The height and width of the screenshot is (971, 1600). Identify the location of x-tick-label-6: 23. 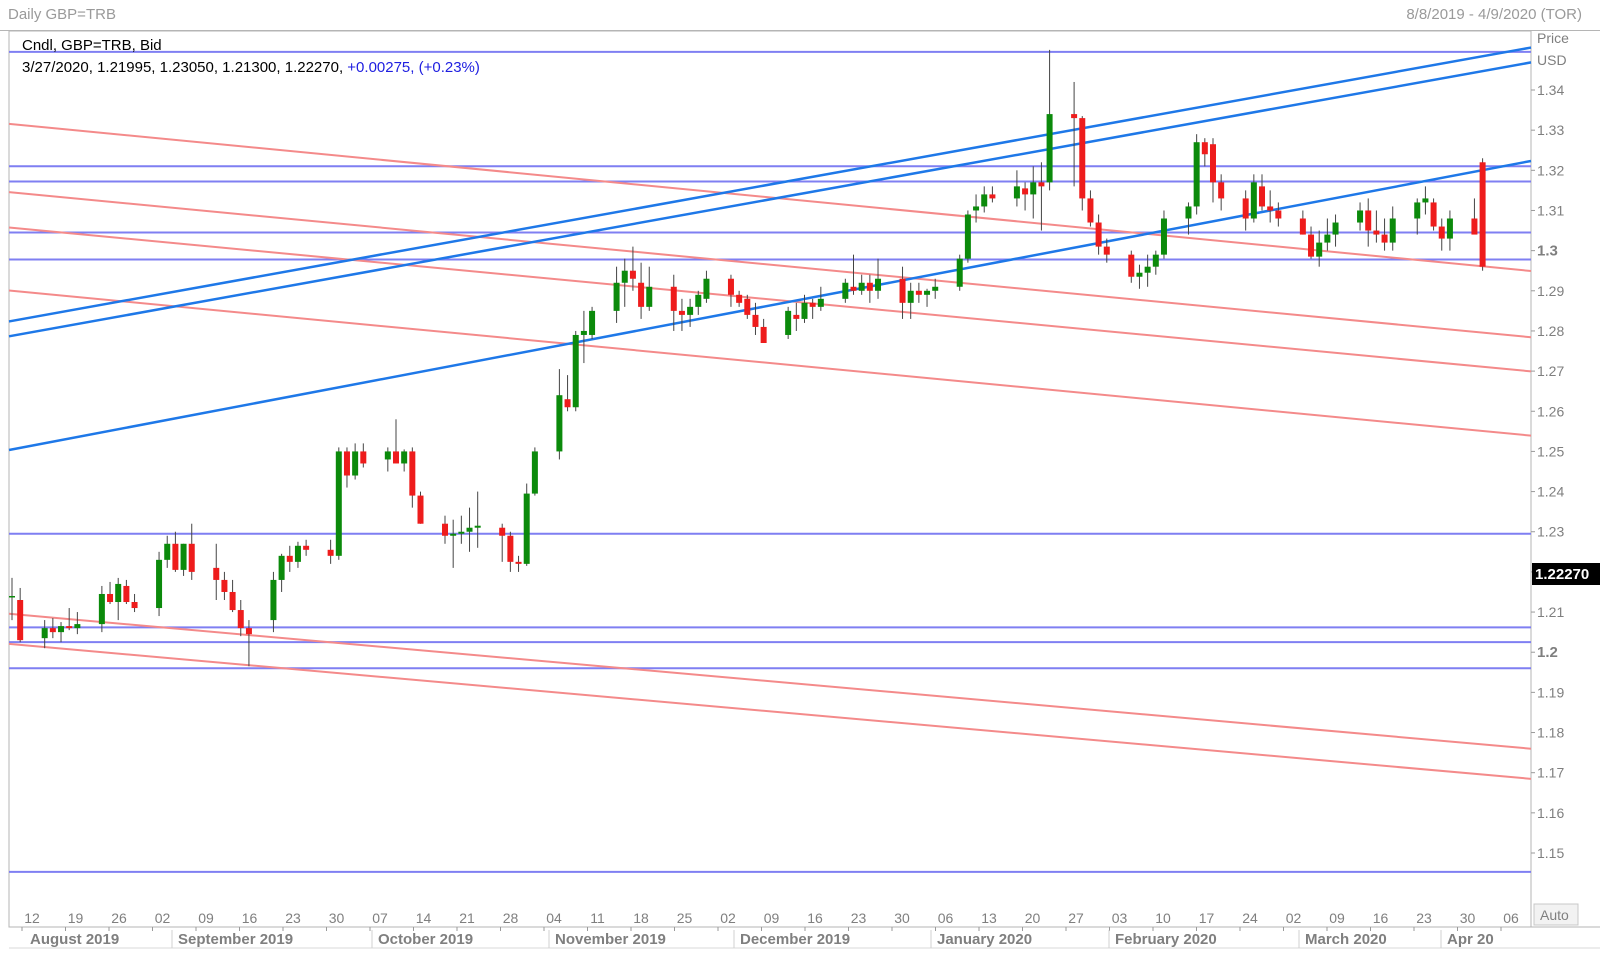
(293, 918).